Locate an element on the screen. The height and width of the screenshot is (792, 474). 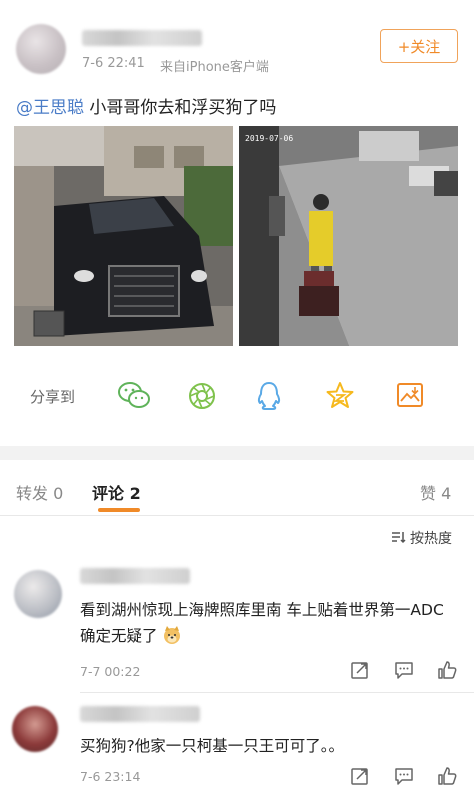
comment-time: 7-7 00:22 is located at coordinates (110, 671).